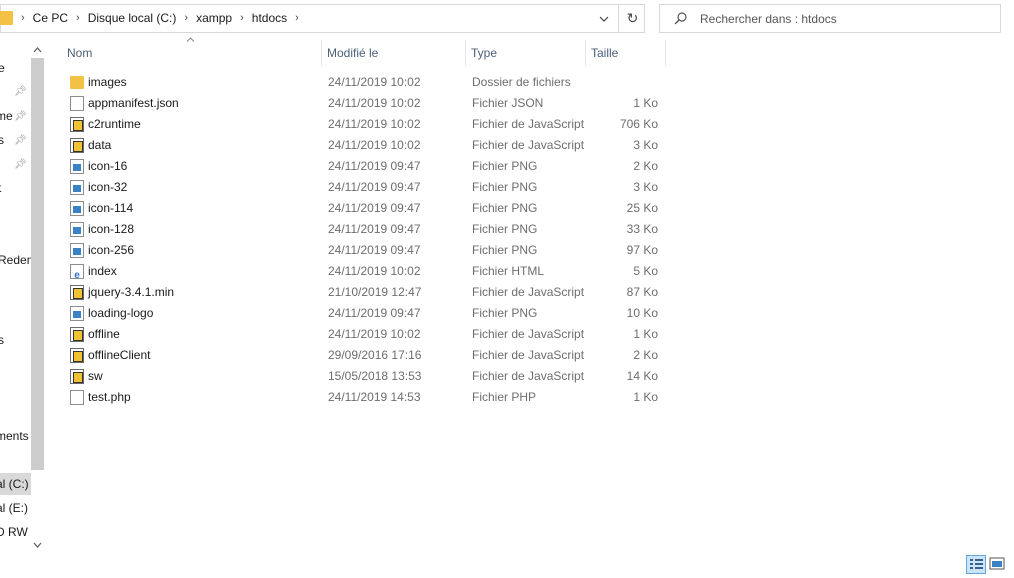 Image resolution: width=1014 pixels, height=578 pixels. I want to click on search-box: Rechercher dans : htdocs, so click(830, 18).